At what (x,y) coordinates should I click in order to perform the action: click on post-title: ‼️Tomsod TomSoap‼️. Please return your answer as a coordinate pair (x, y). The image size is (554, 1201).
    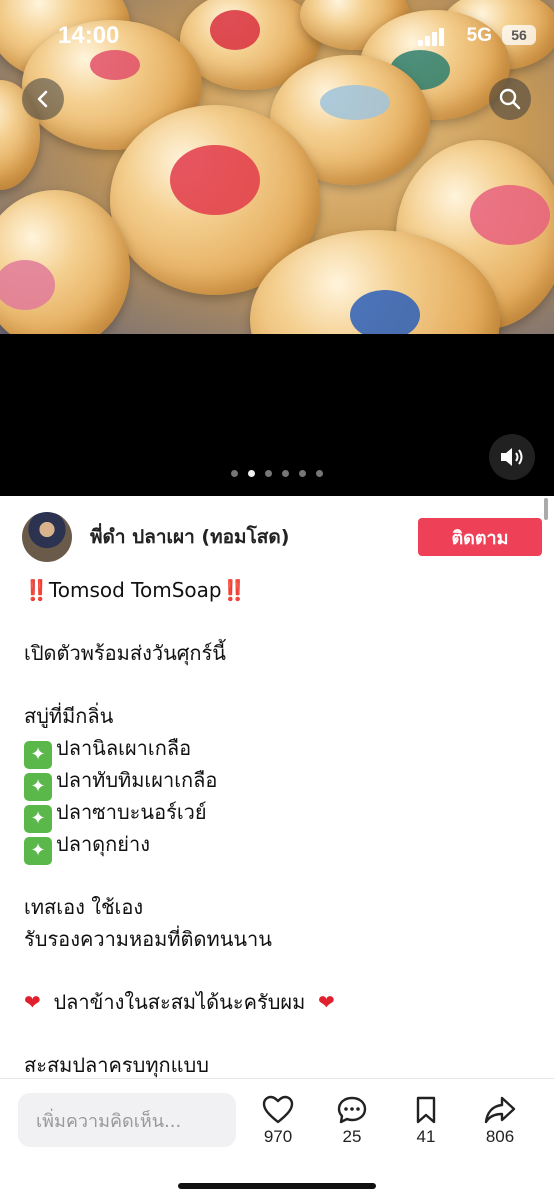
    Looking at the image, I should click on (279, 590).